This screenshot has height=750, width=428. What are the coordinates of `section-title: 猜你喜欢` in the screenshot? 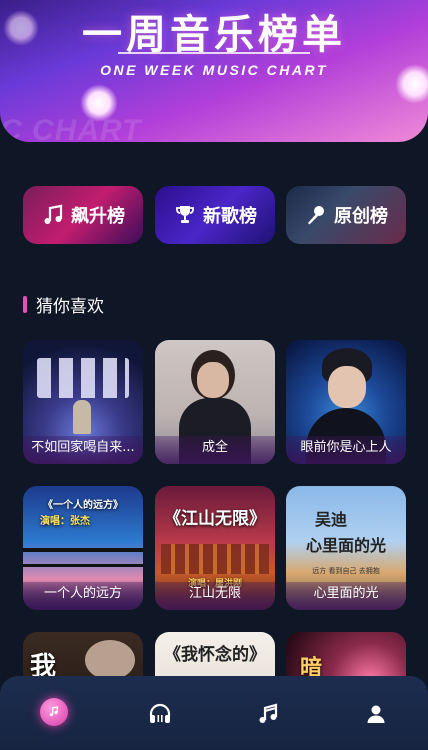 It's located at (70, 307).